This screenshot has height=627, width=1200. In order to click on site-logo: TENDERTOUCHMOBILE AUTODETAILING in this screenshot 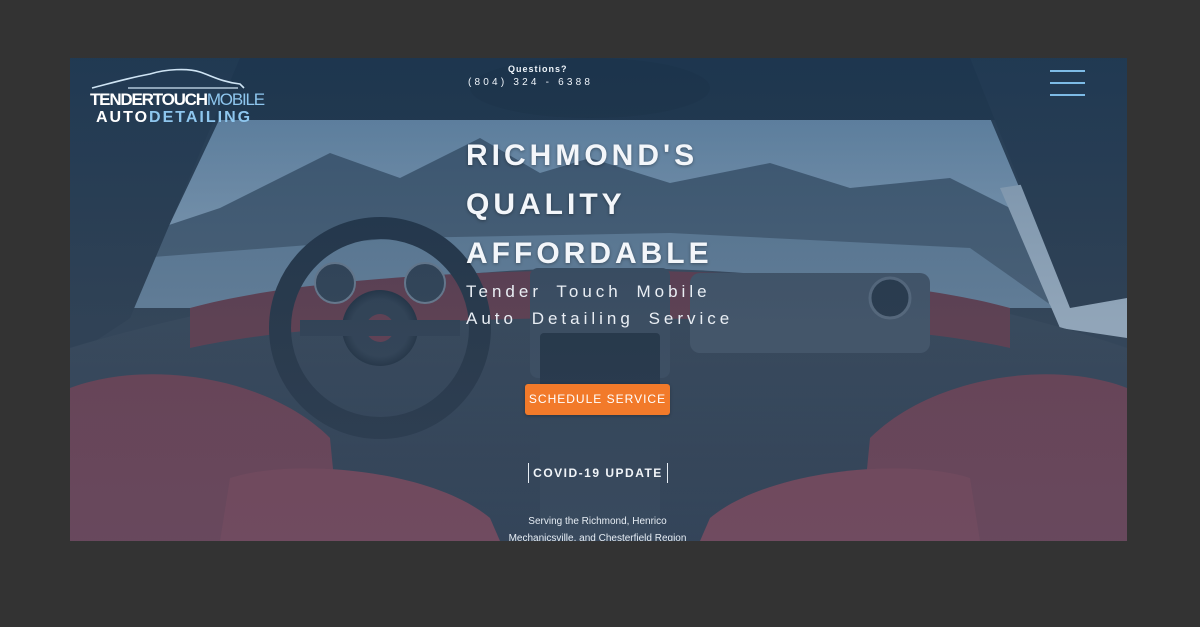, I will do `click(176, 97)`.